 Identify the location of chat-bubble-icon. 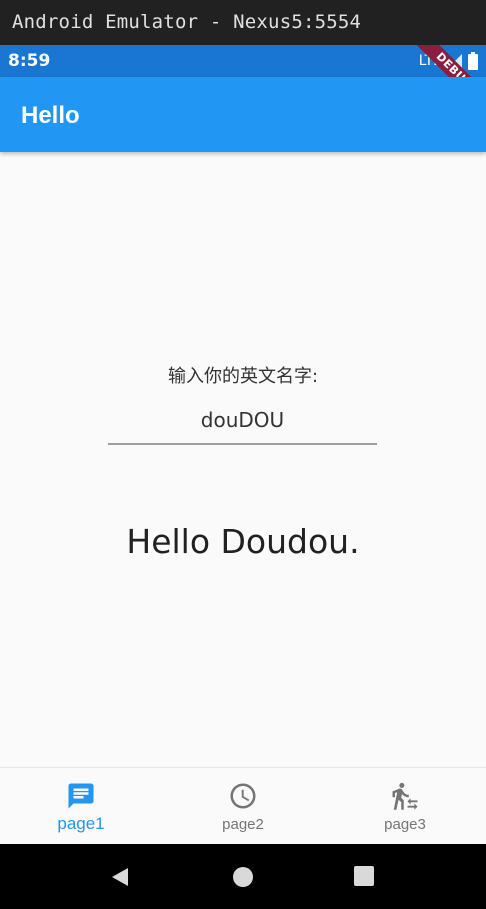
(81, 796).